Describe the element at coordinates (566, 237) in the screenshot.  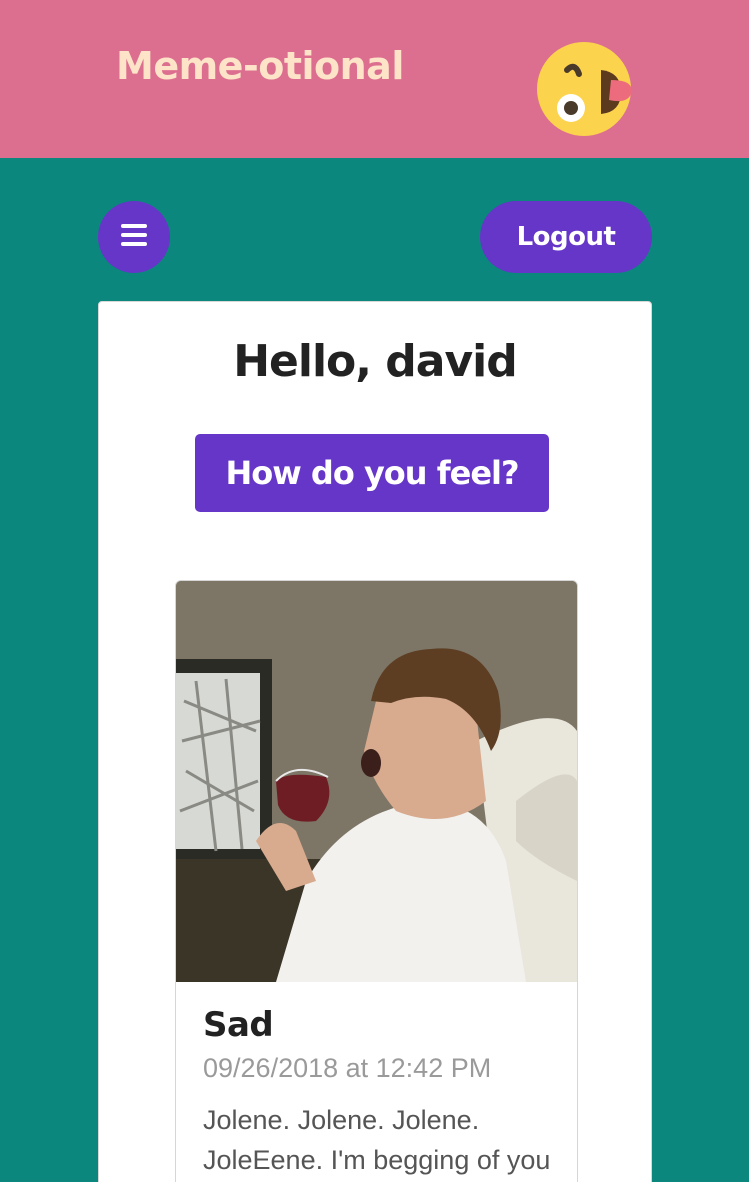
I see `logout-button: Logout` at that location.